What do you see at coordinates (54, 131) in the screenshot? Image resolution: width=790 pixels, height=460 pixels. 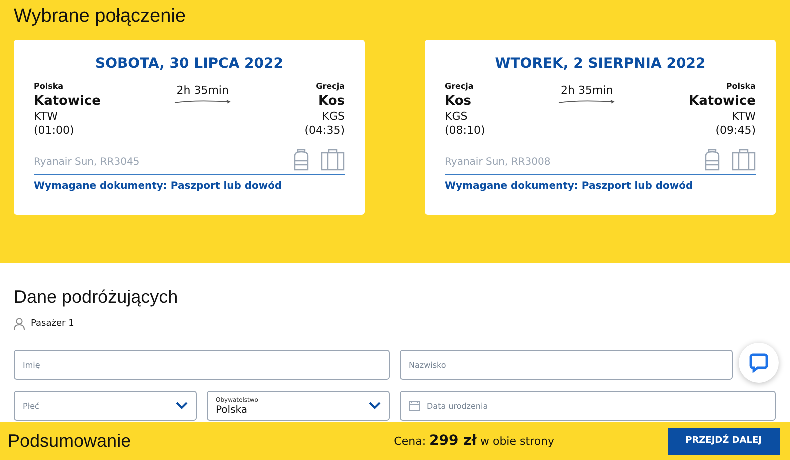 I see `flight-time: (01:00)` at bounding box center [54, 131].